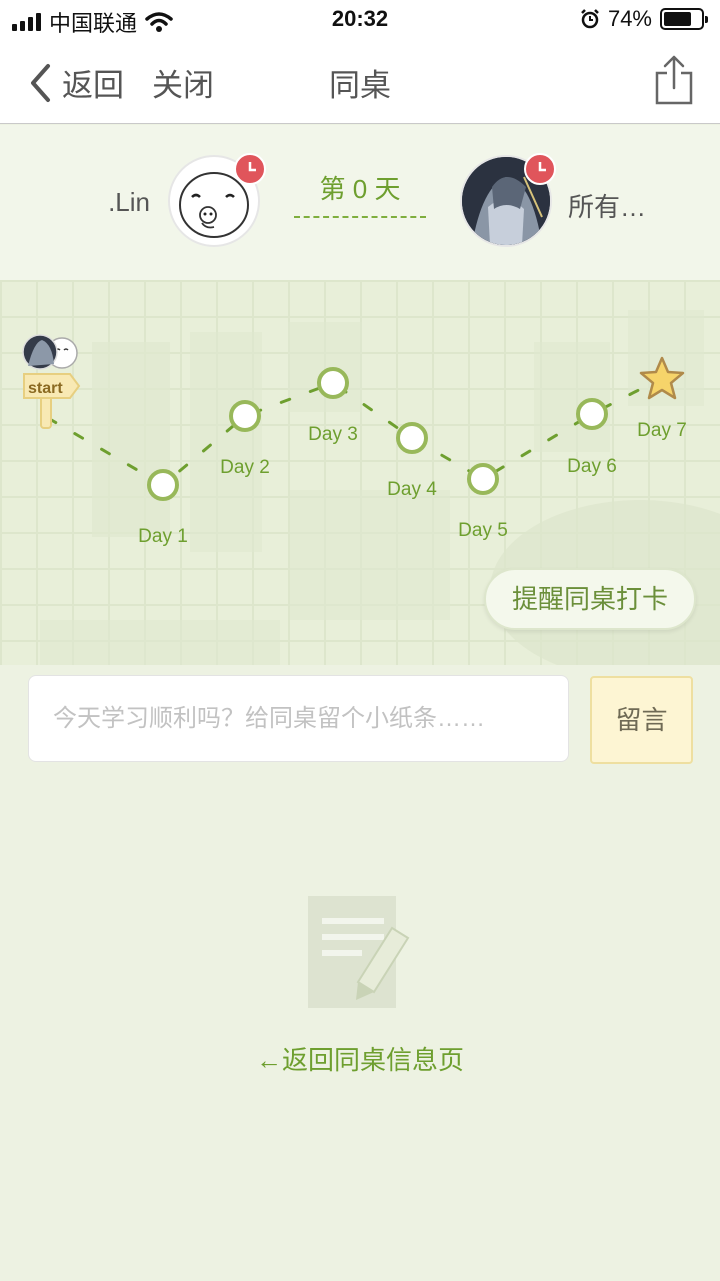  What do you see at coordinates (360, 1060) in the screenshot?
I see `back-to-deskmate-info-link: ←返回同桌信息页` at bounding box center [360, 1060].